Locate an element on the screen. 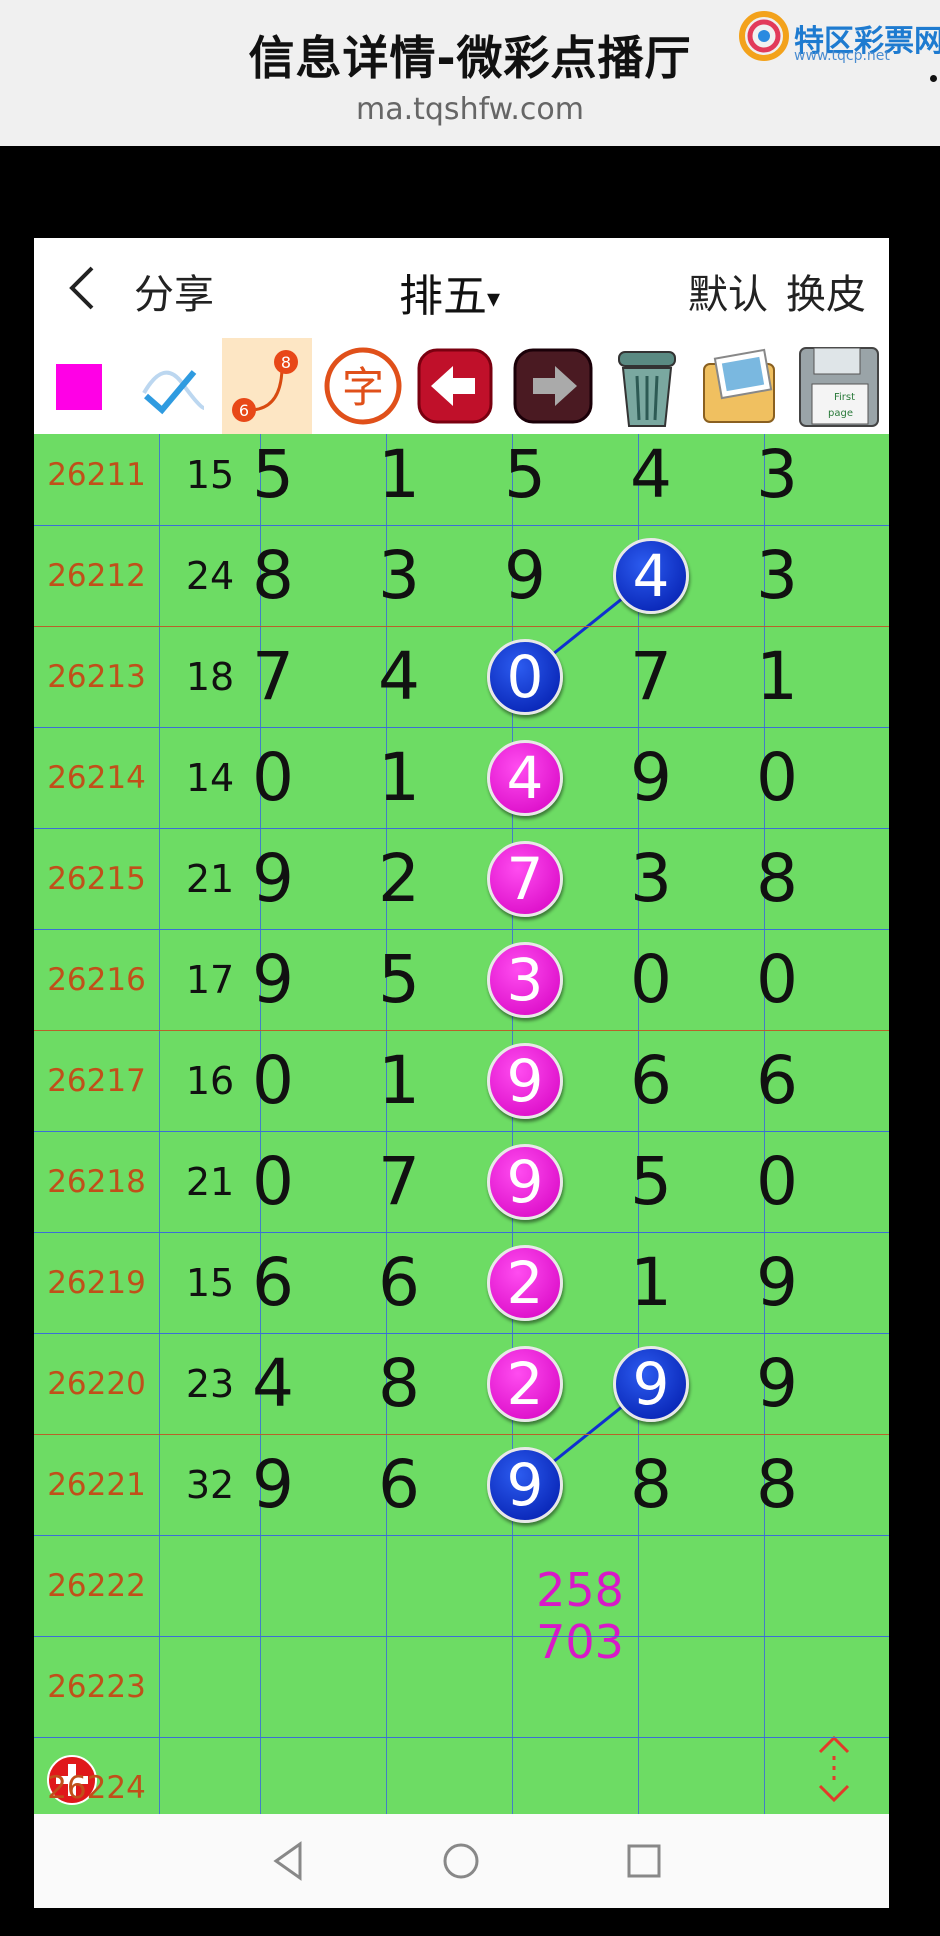  table-row: 26213 18 7 4 0 7 1 is located at coordinates (461, 676).